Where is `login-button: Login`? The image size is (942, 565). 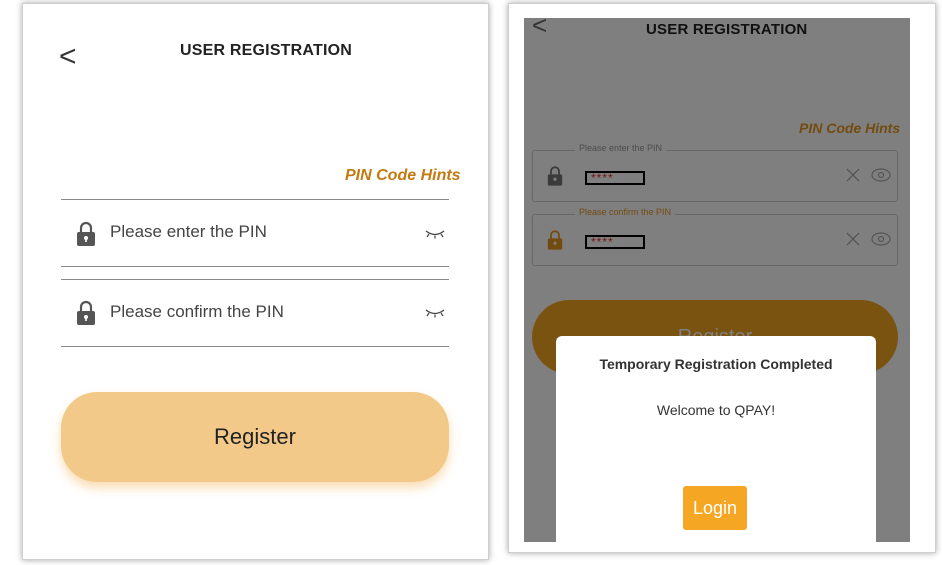
login-button: Login is located at coordinates (715, 508).